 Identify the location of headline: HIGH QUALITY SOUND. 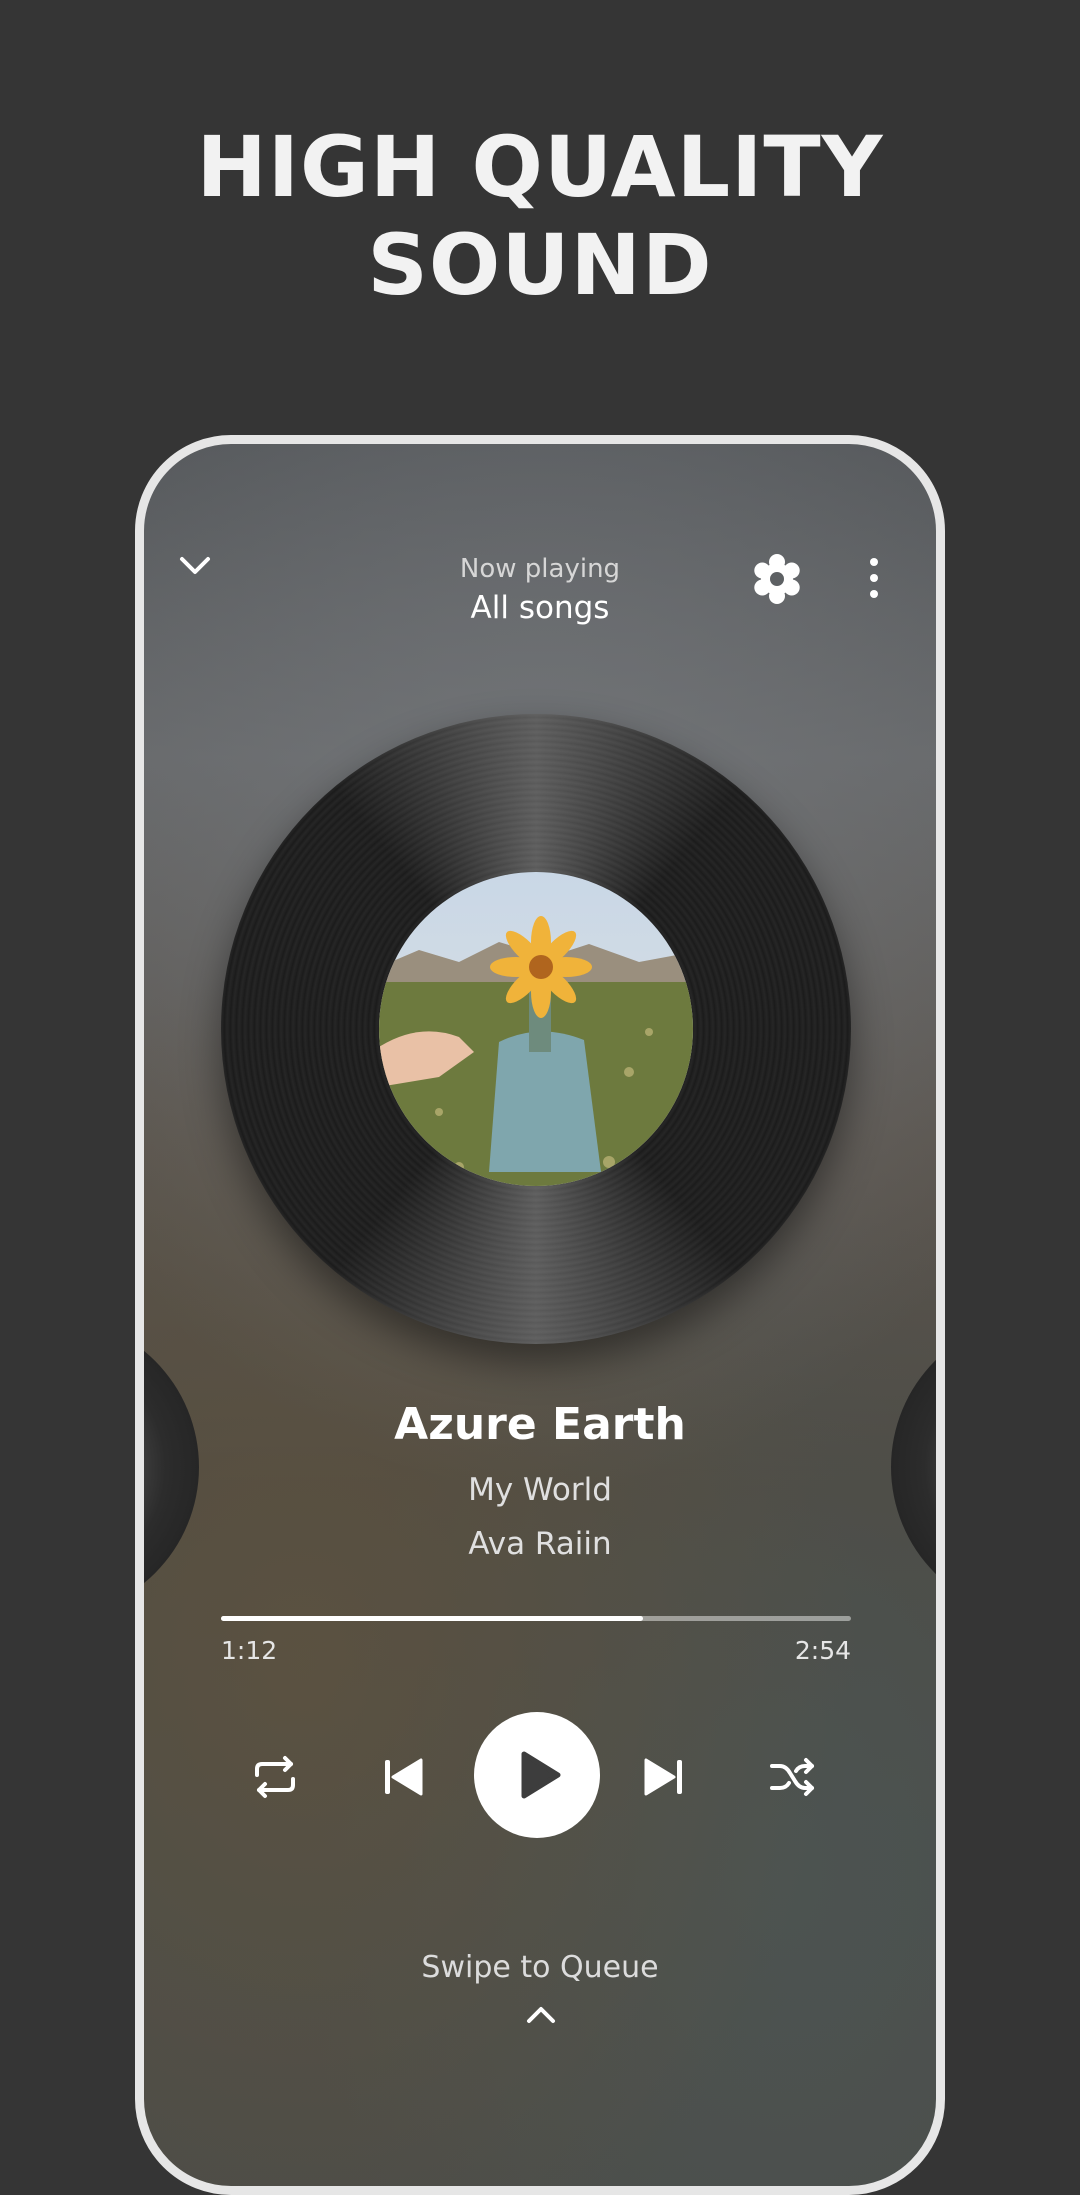
(540, 216).